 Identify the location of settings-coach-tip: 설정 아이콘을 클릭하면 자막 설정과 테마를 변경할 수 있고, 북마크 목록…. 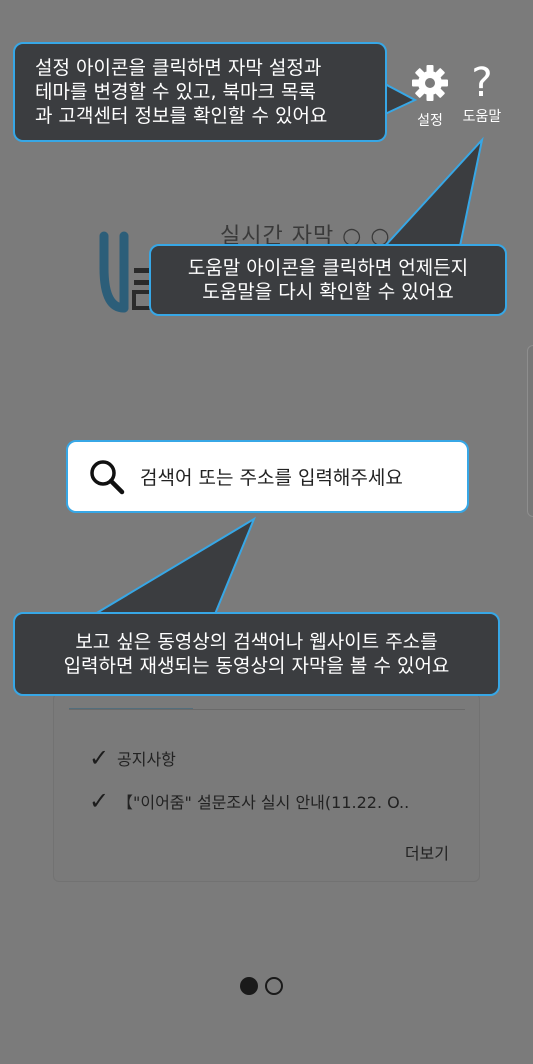
(200, 92).